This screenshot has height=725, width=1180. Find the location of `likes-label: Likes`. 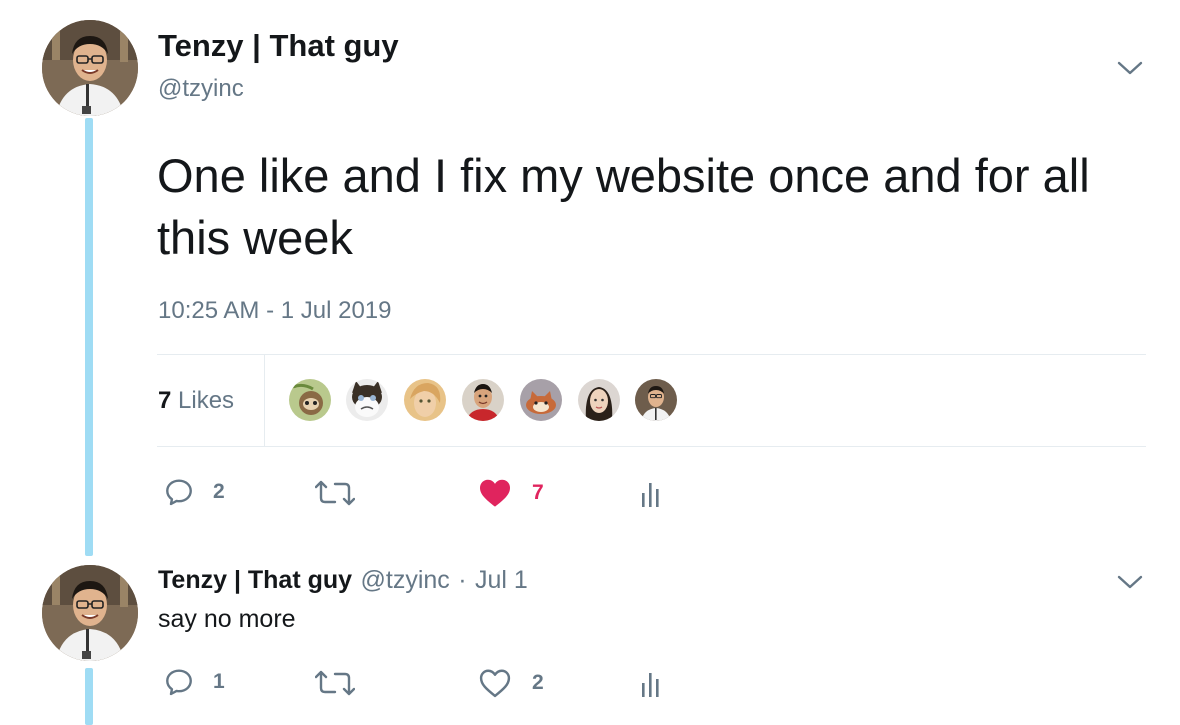

likes-label: Likes is located at coordinates (206, 400).